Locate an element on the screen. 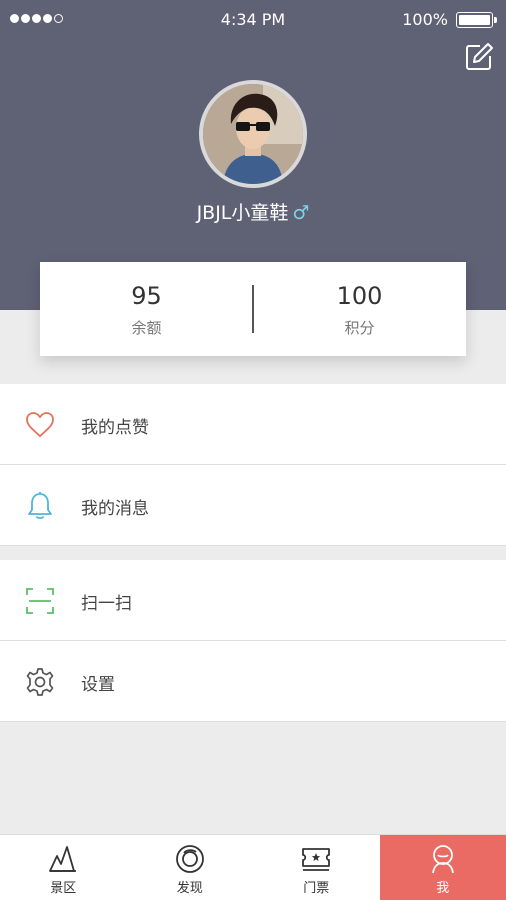 The width and height of the screenshot is (506, 900). menu-item-settings-label: 设置 is located at coordinates (98, 685).